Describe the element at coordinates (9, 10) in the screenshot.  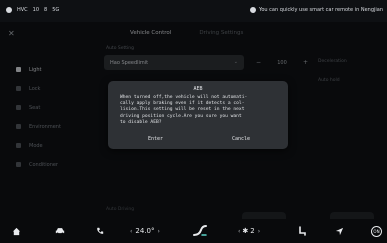
I see `signal-icon` at that location.